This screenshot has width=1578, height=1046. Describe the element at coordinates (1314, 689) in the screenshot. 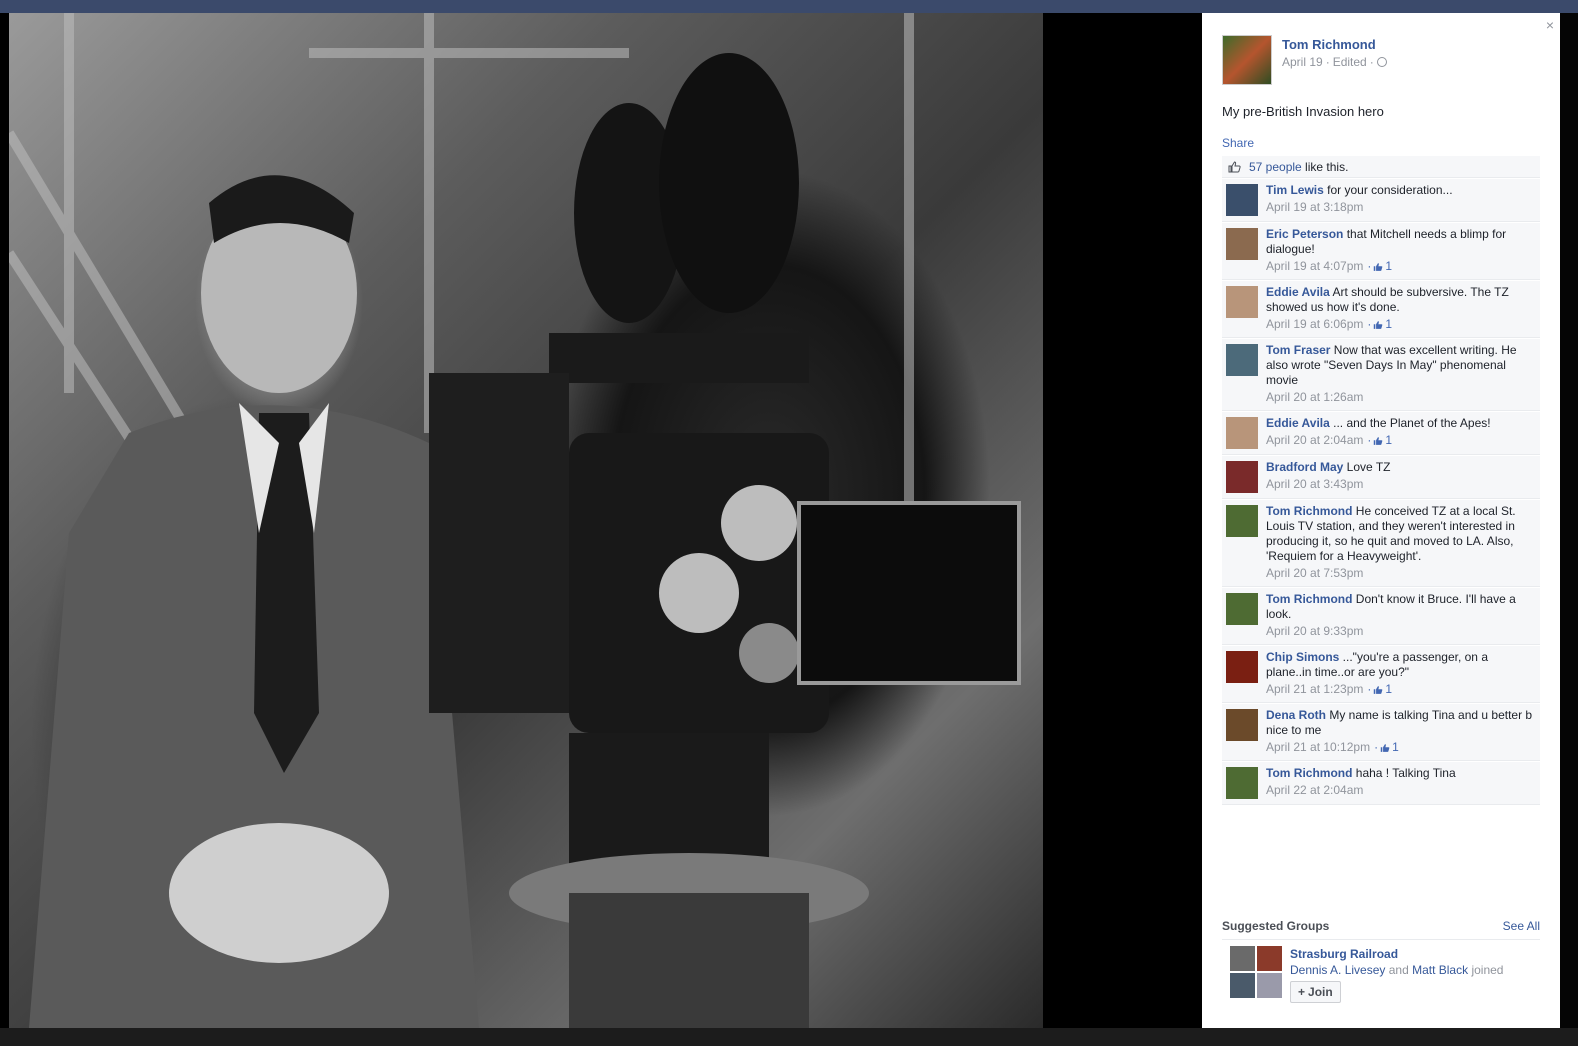

I see `comment-time: April 21 at 1:23pm` at that location.